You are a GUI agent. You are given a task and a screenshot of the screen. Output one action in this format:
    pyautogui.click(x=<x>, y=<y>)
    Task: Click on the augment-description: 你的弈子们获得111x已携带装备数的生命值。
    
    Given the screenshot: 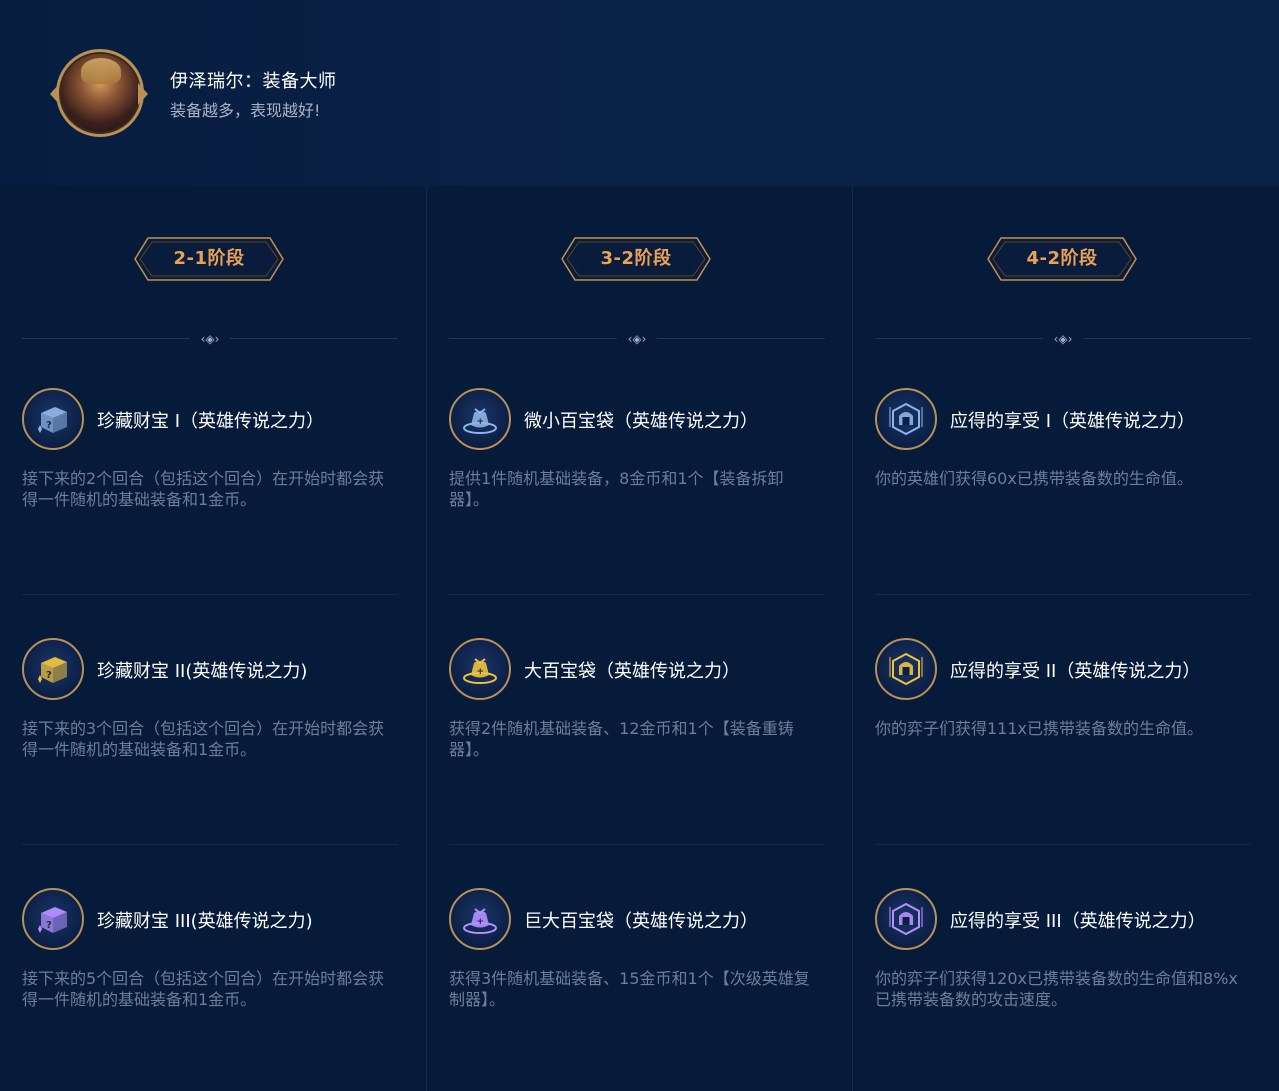 What is the action you would take?
    pyautogui.click(x=1039, y=728)
    